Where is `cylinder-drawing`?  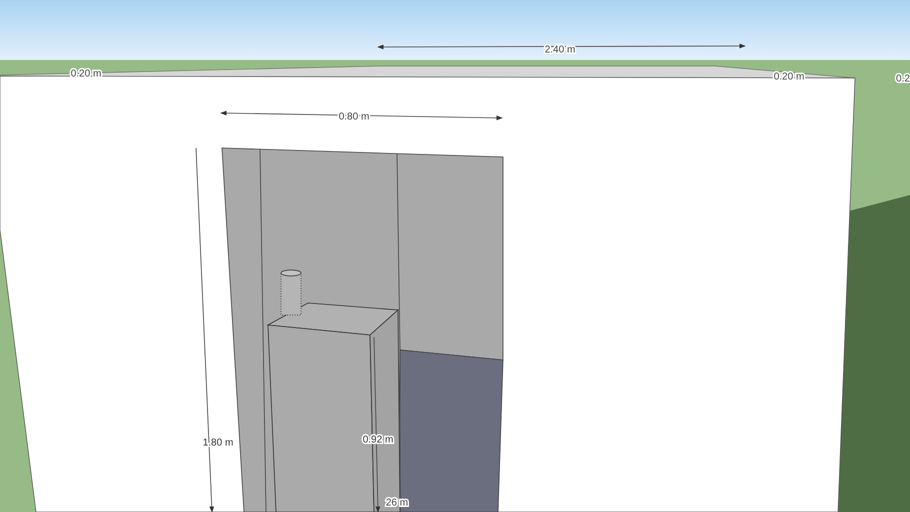
cylinder-drawing is located at coordinates (291, 293).